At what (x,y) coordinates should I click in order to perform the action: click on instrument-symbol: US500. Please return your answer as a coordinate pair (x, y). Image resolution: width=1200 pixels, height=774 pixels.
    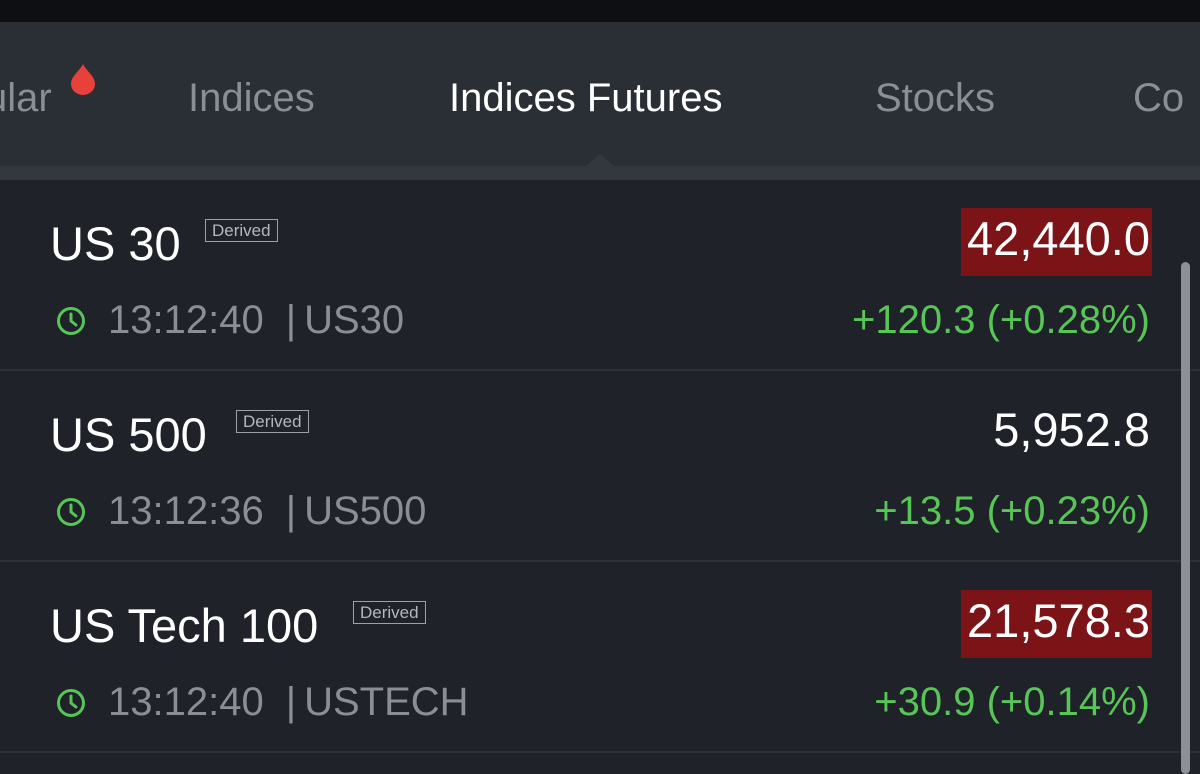
    Looking at the image, I should click on (365, 511).